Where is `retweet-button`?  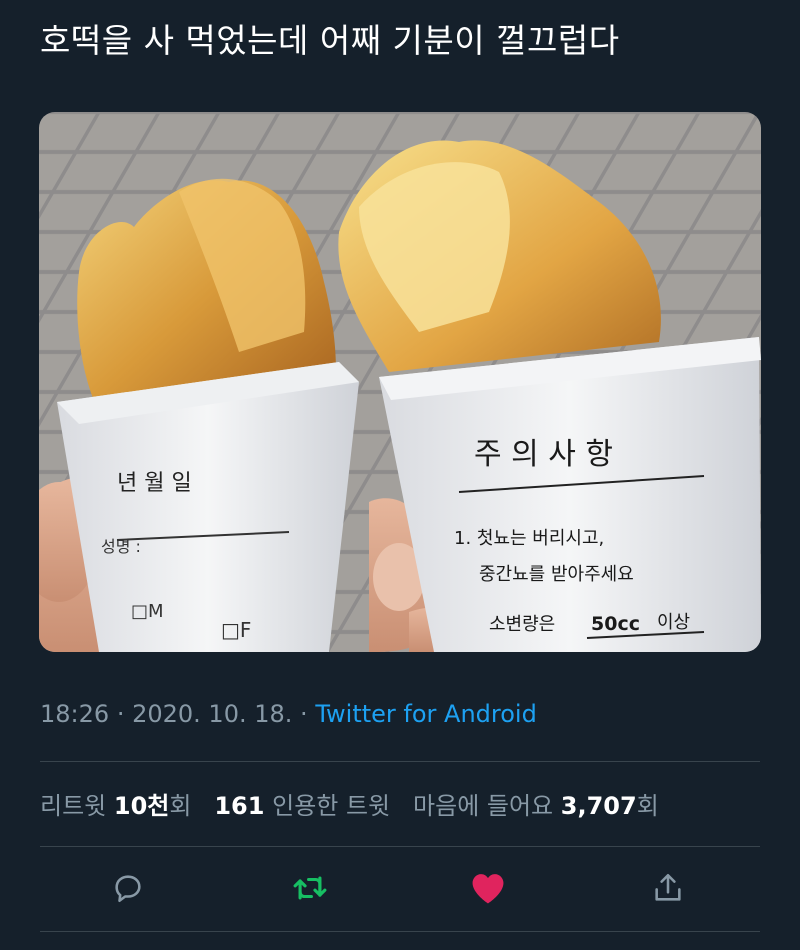
retweet-button is located at coordinates (310, 888).